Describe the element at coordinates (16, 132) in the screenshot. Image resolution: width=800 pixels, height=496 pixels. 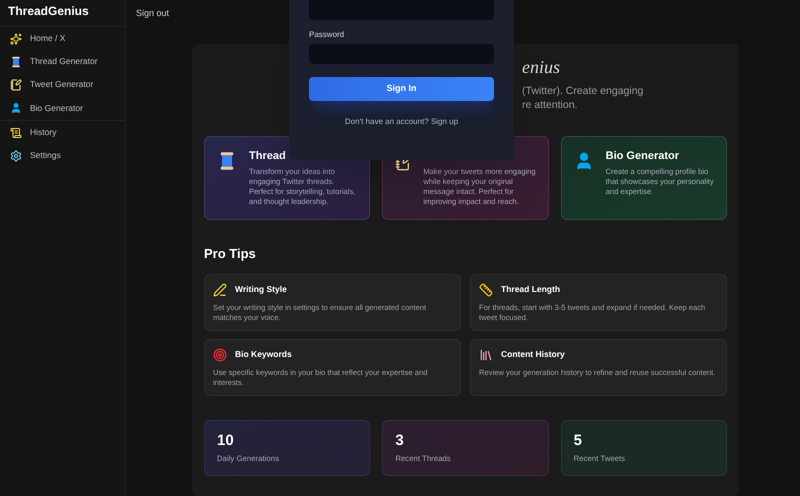
I see `scroll-icon` at that location.